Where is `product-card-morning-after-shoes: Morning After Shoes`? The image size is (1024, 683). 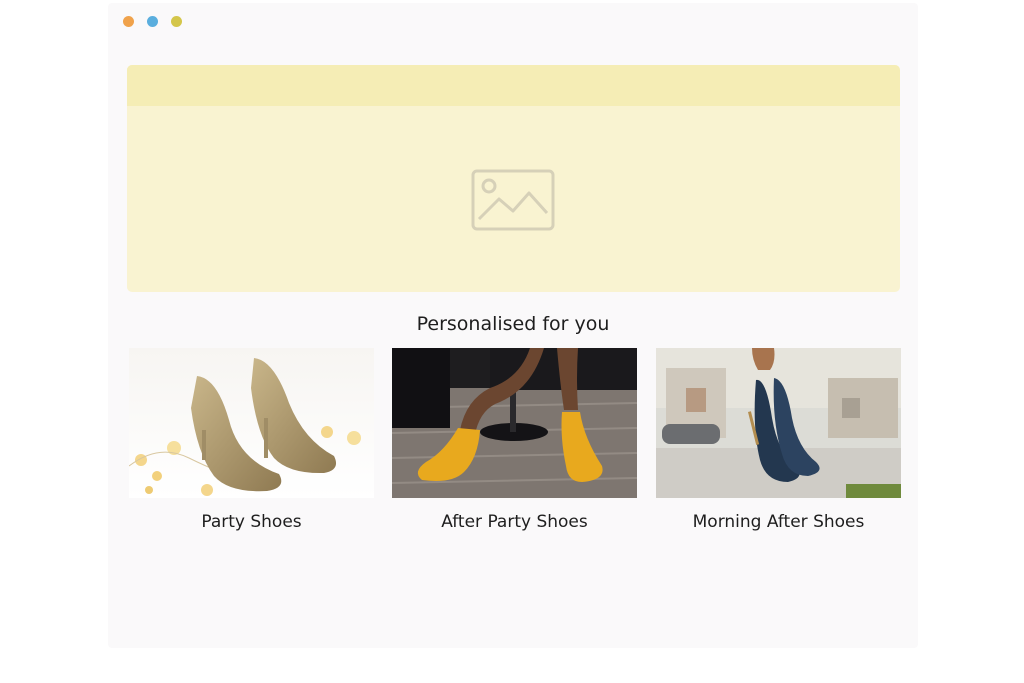 product-card-morning-after-shoes: Morning After Shoes is located at coordinates (778, 440).